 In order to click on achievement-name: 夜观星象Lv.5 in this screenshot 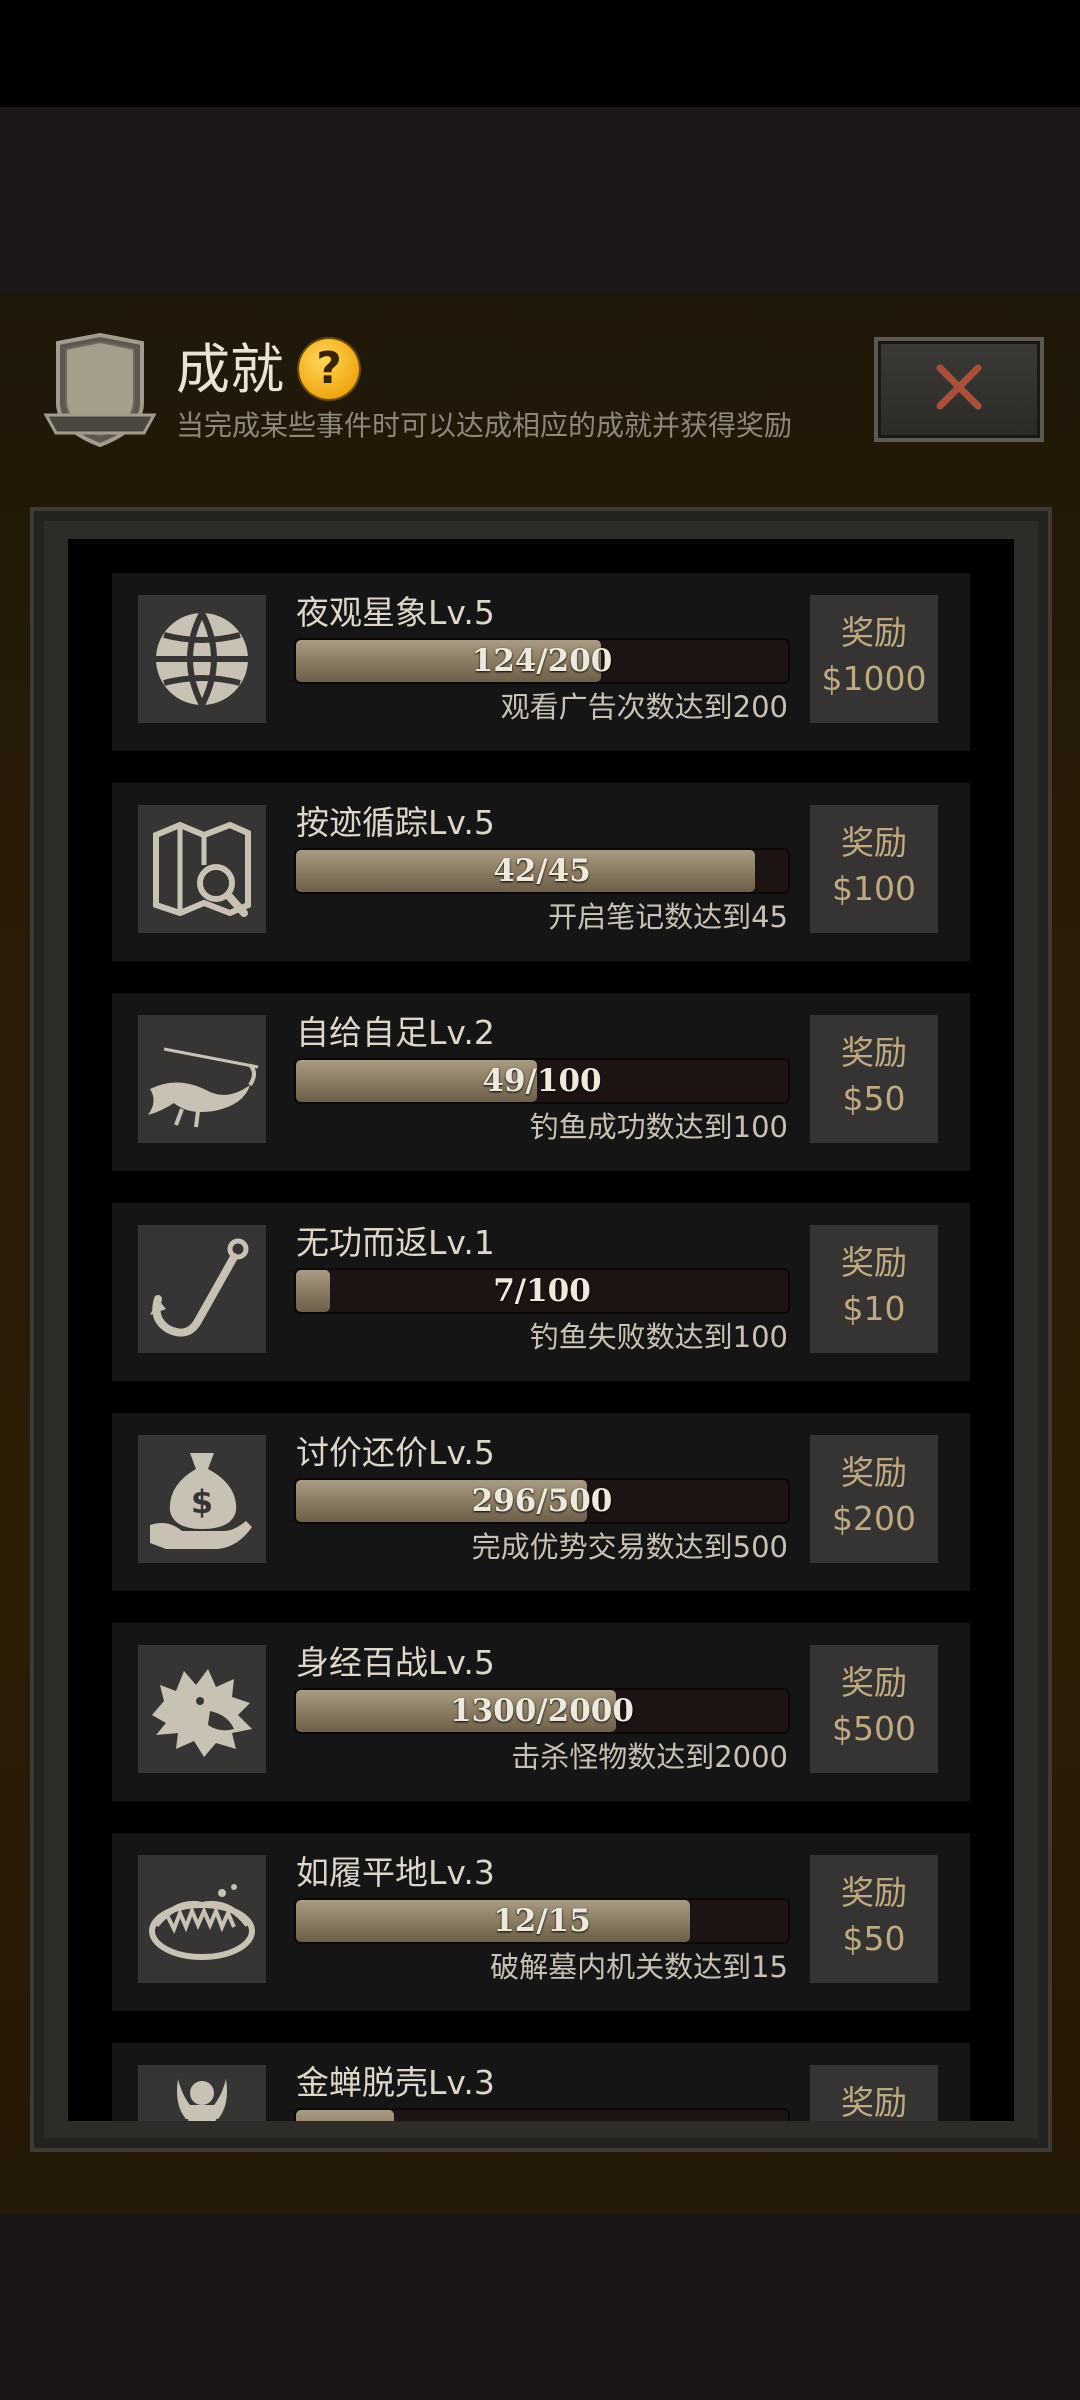, I will do `click(395, 612)`.